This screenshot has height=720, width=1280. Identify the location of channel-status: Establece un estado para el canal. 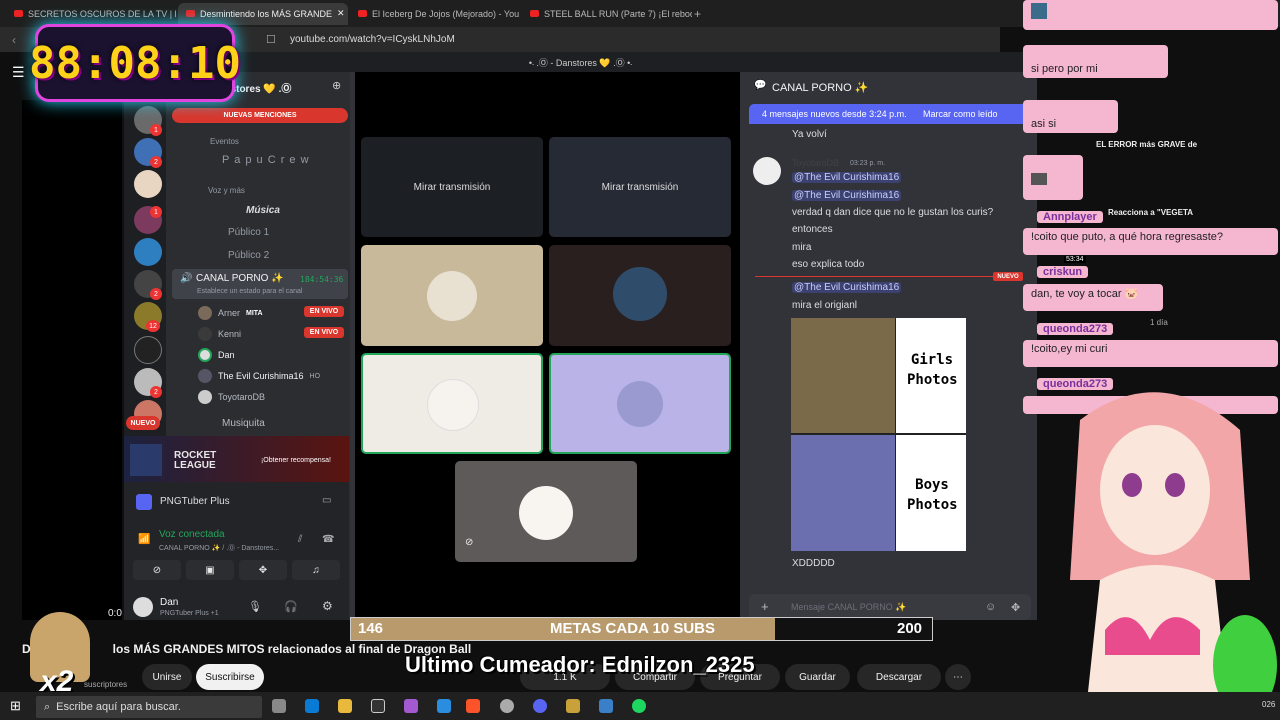
(249, 291).